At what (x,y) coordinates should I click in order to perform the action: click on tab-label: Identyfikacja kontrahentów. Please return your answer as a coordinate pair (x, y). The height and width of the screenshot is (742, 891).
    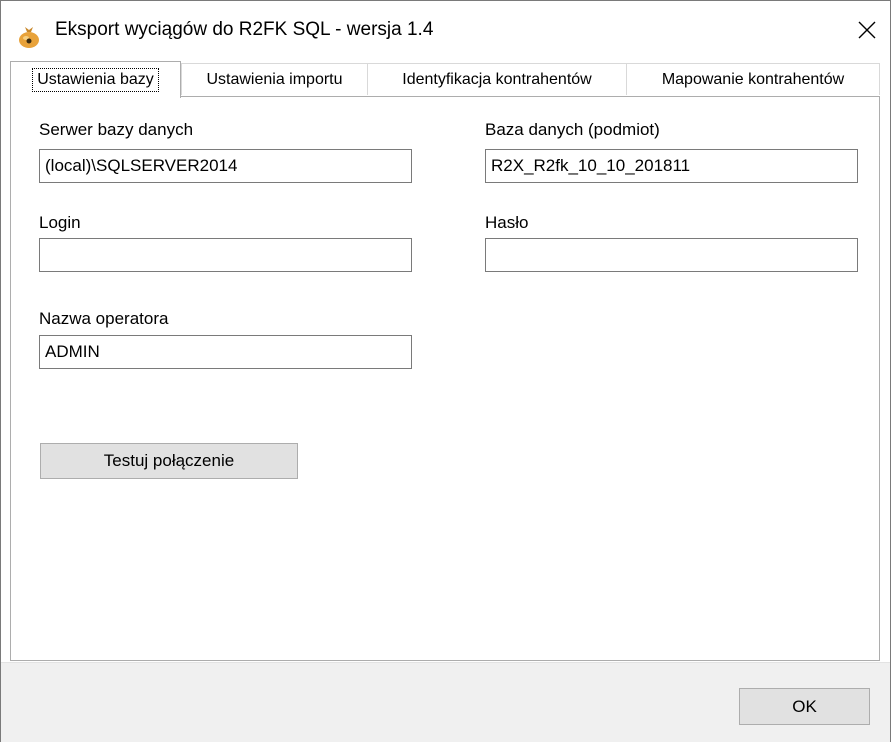
    Looking at the image, I should click on (497, 79).